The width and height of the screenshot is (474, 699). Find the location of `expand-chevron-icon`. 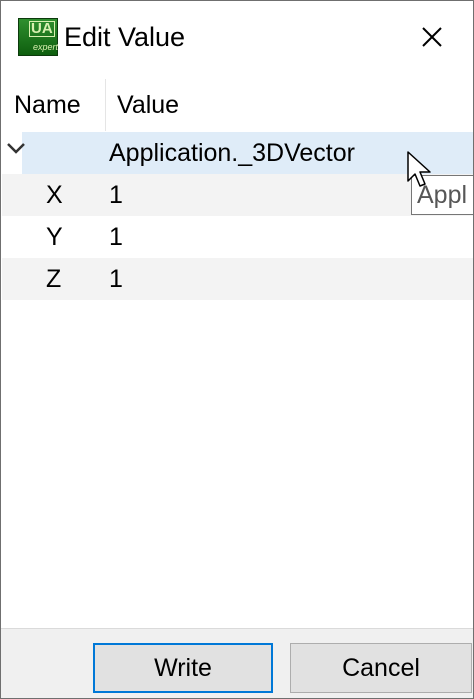

expand-chevron-icon is located at coordinates (16, 151).